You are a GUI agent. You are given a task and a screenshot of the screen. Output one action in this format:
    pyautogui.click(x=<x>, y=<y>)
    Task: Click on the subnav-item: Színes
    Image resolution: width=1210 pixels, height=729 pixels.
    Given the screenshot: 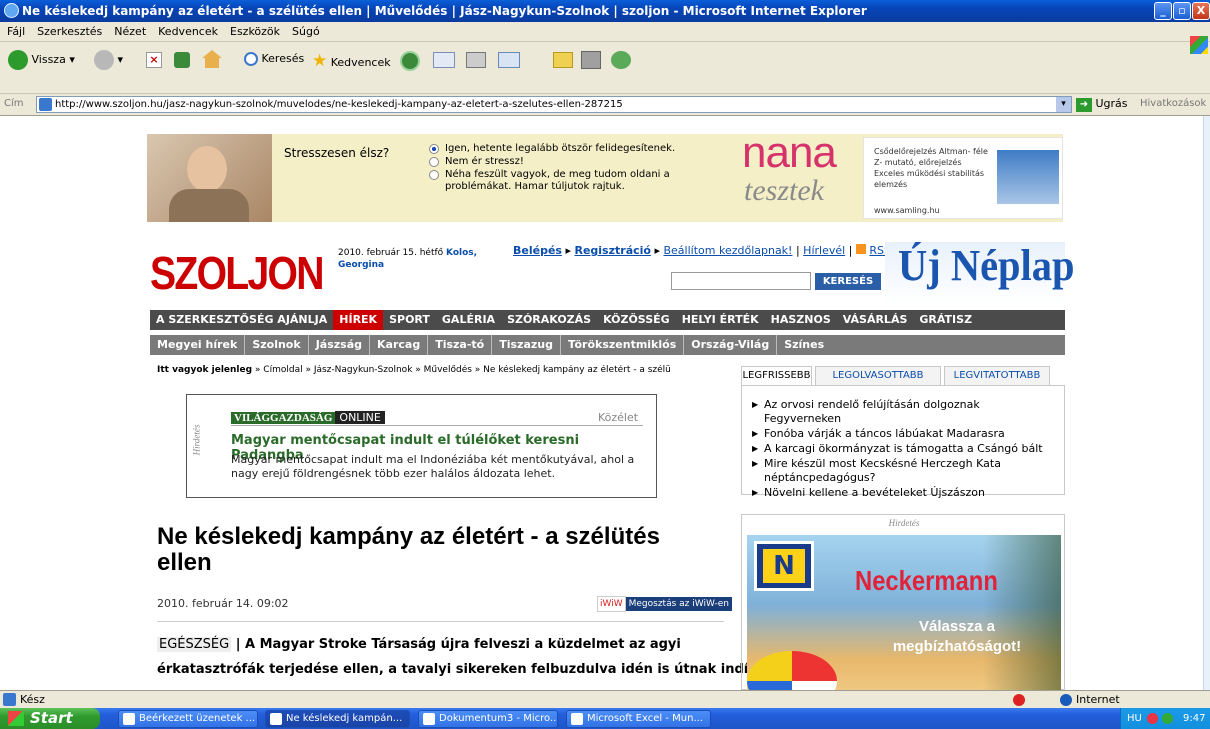 What is the action you would take?
    pyautogui.click(x=804, y=345)
    